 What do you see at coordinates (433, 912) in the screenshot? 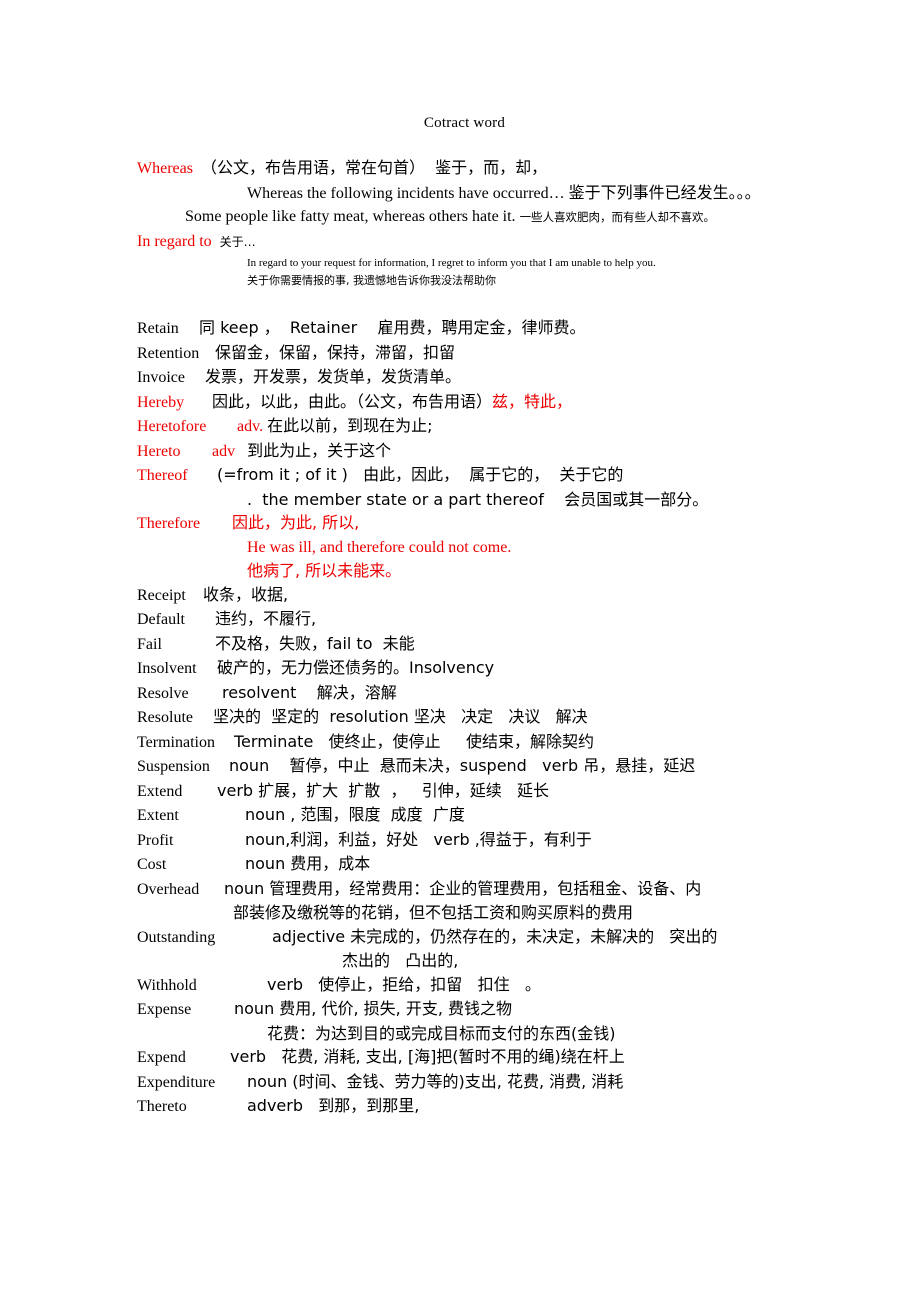
I see `body-overhead-cont: 部装修及缴税等的花销，但不包括工资和购买原料的费用` at bounding box center [433, 912].